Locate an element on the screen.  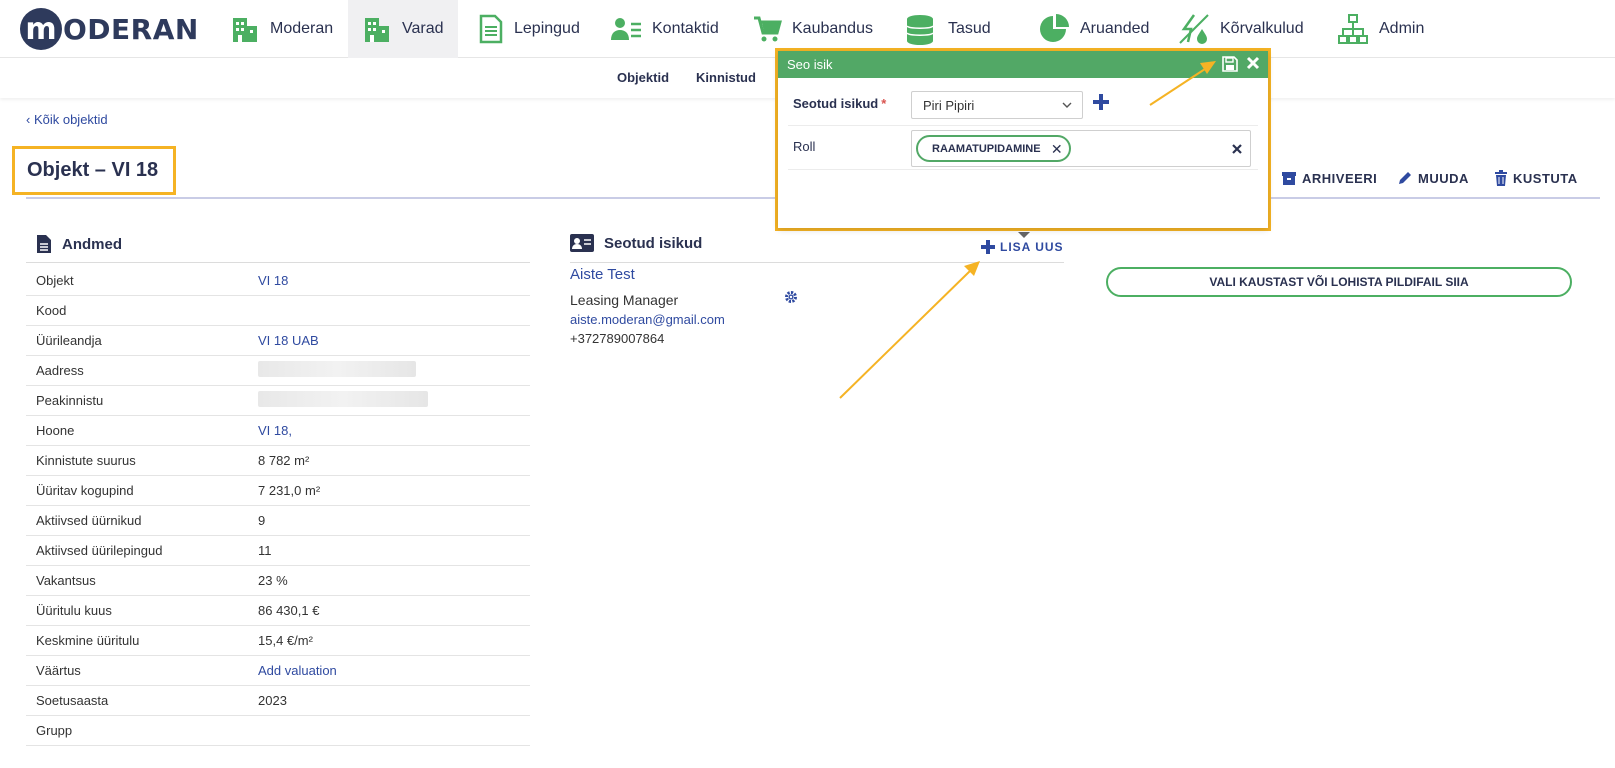
redacted-value is located at coordinates (337, 369).